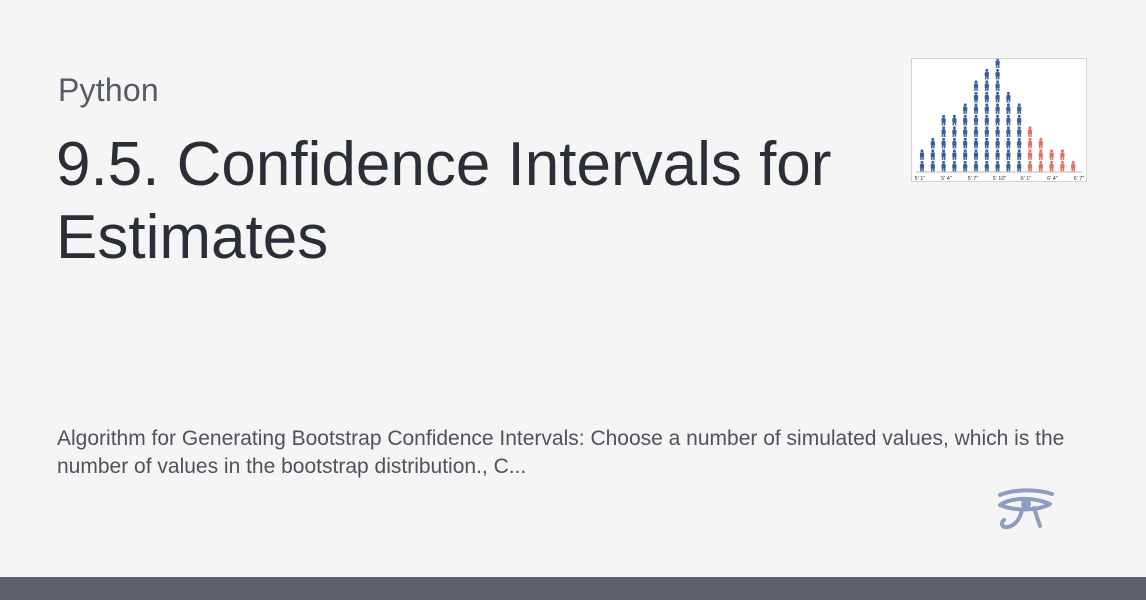 This screenshot has height=600, width=1146. I want to click on axis-tick-label: 6' 1", so click(1026, 178).